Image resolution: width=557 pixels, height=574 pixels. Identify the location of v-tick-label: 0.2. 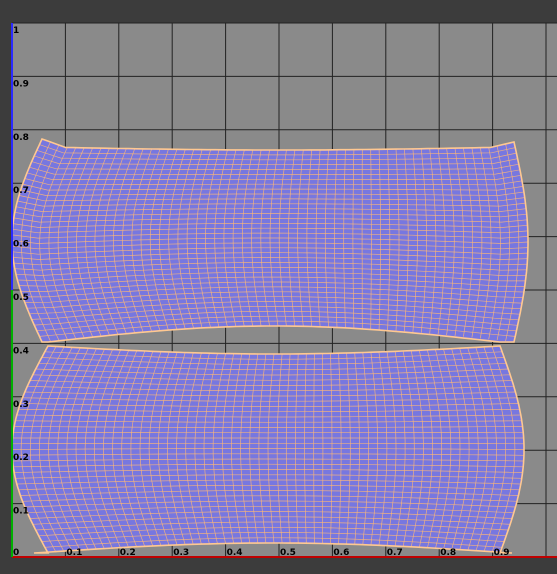
(21, 458).